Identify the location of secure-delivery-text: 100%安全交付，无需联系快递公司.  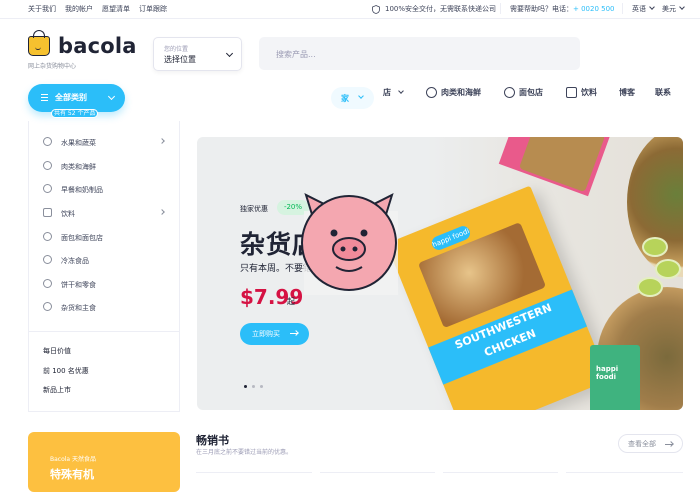
(441, 9).